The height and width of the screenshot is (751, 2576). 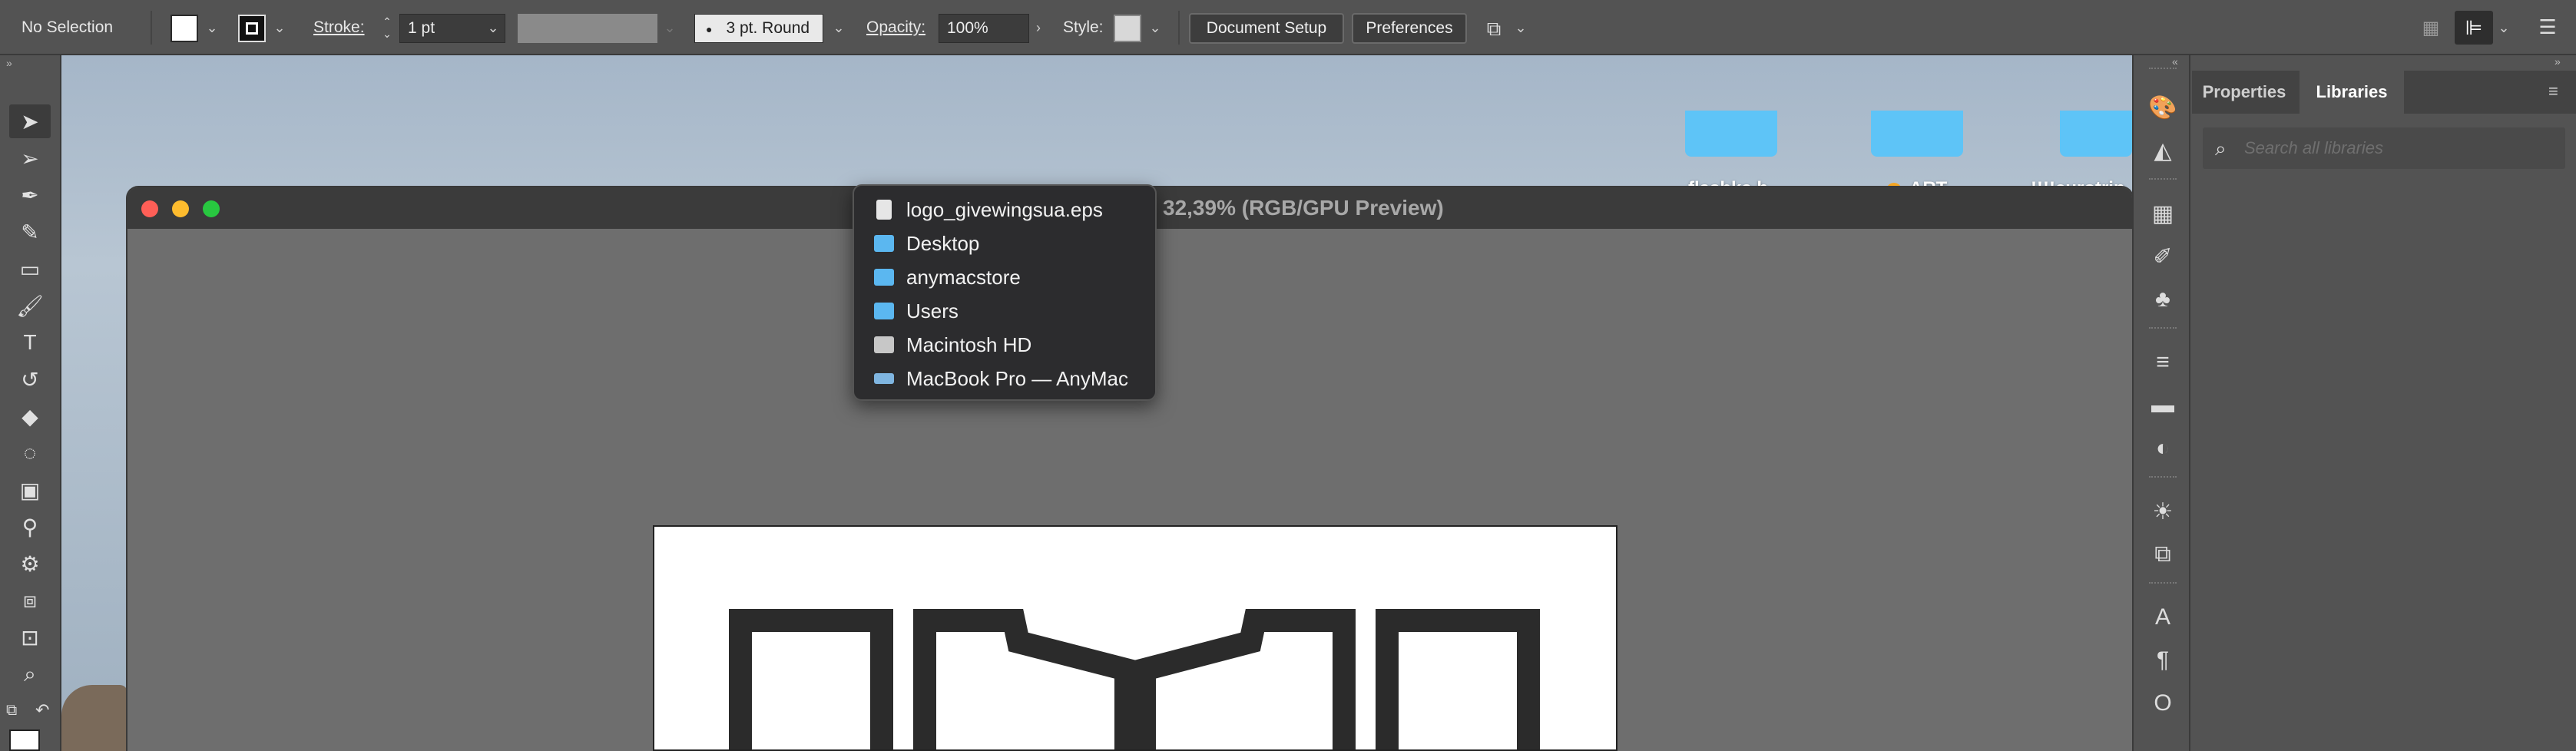 I want to click on graphic-styles-icon: ⧉, so click(x=2162, y=554).